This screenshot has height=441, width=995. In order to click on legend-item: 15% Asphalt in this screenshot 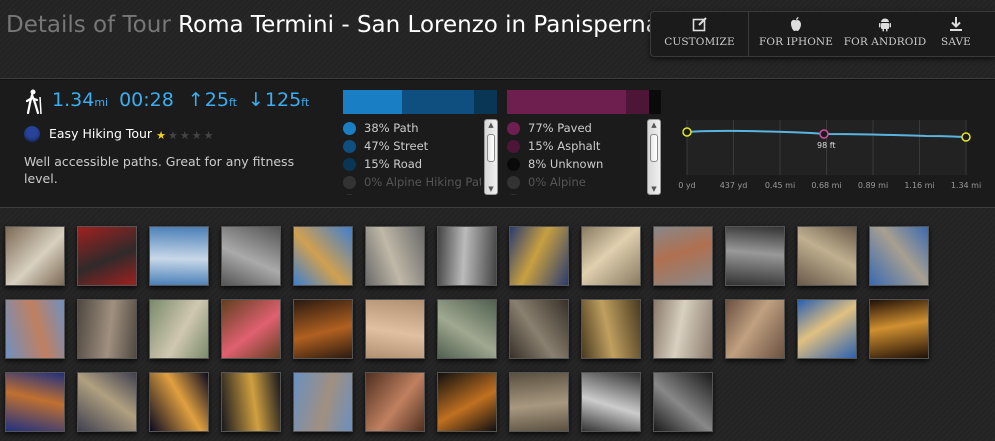, I will do `click(576, 146)`.